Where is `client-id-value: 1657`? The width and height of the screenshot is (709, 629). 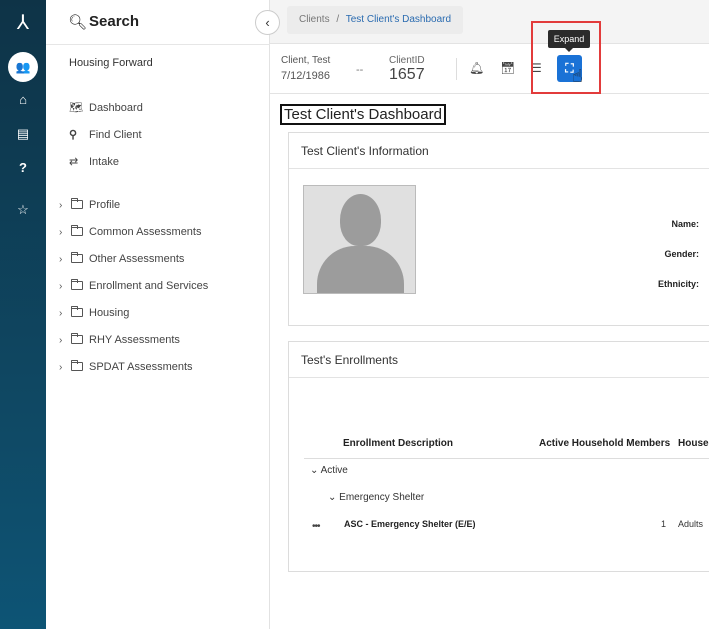
client-id-value: 1657 is located at coordinates (407, 74).